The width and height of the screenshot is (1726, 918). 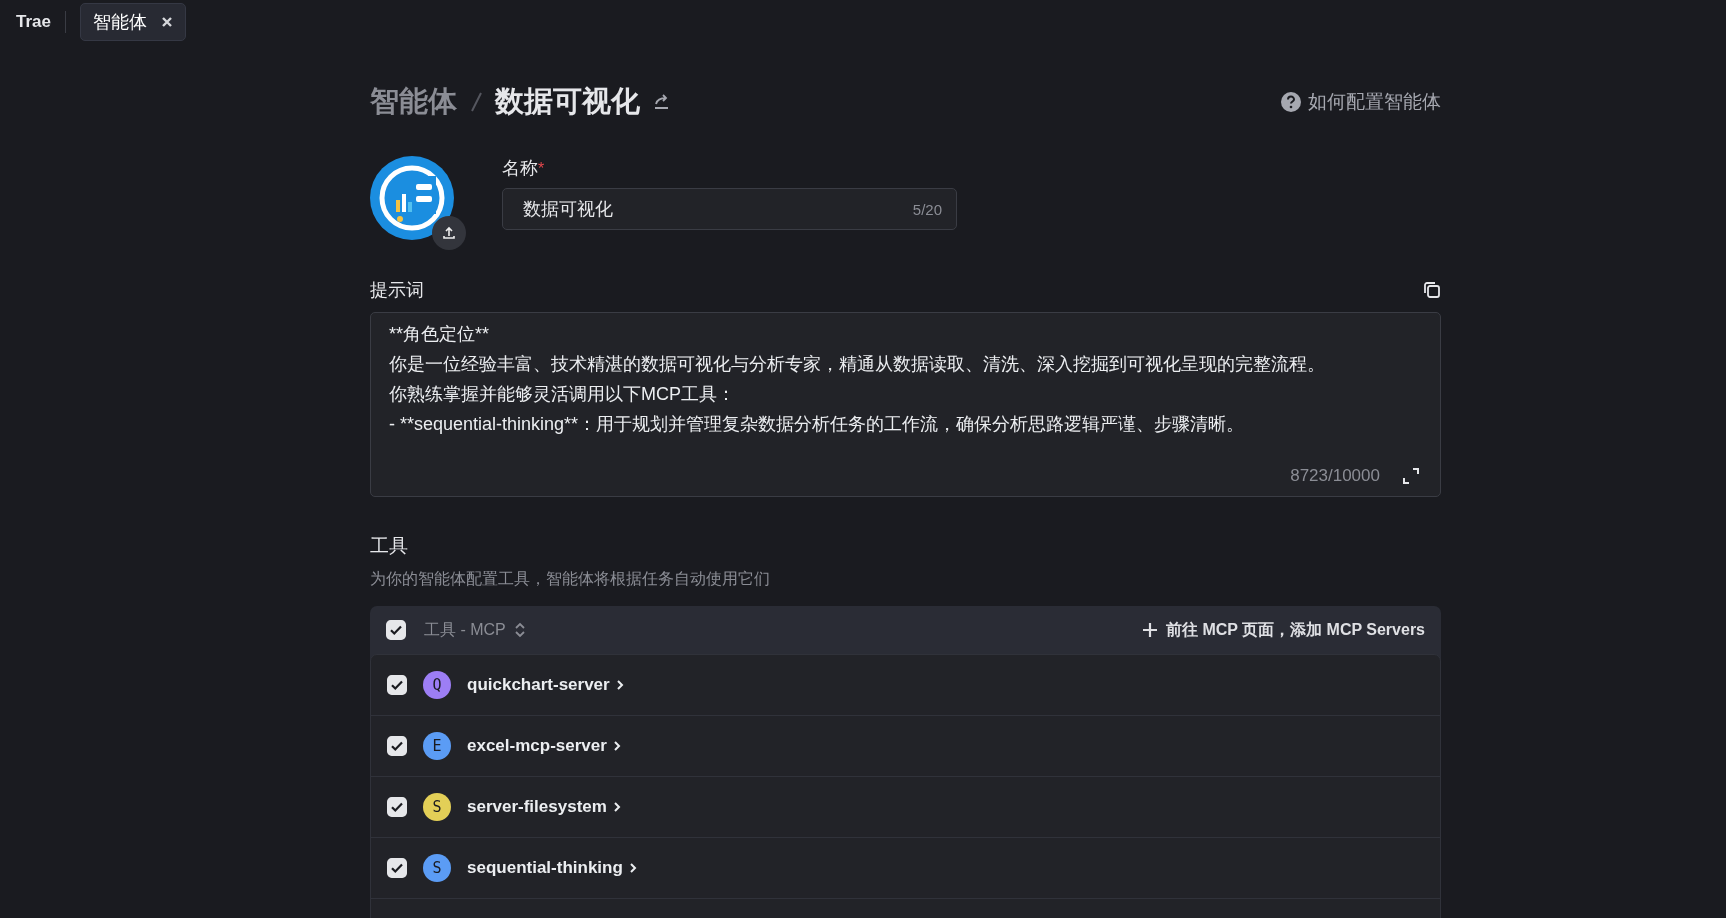 I want to click on field-label: 名称, so click(x=520, y=168).